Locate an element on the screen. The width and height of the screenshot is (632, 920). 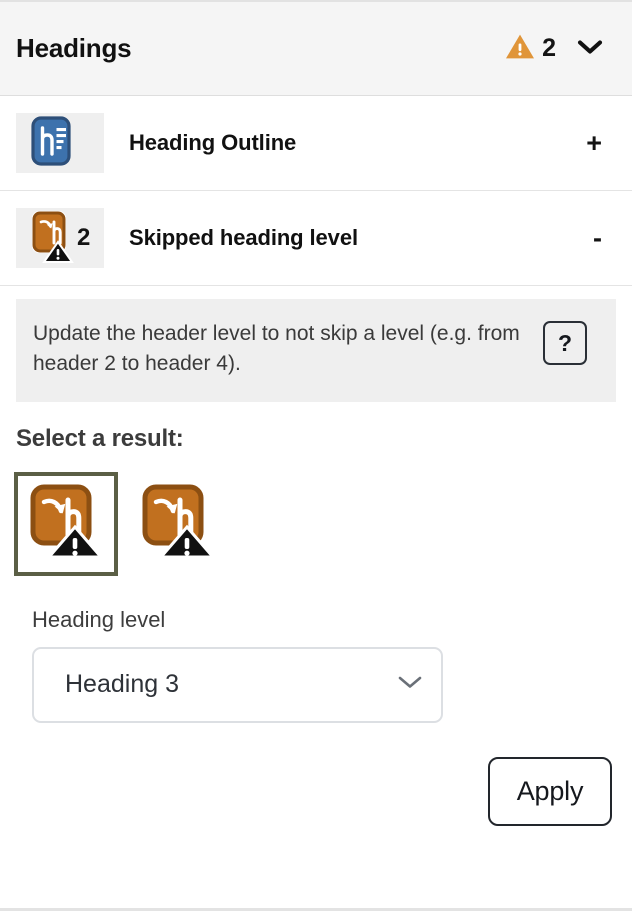
panel-header: Headings 2 is located at coordinates (316, 48).